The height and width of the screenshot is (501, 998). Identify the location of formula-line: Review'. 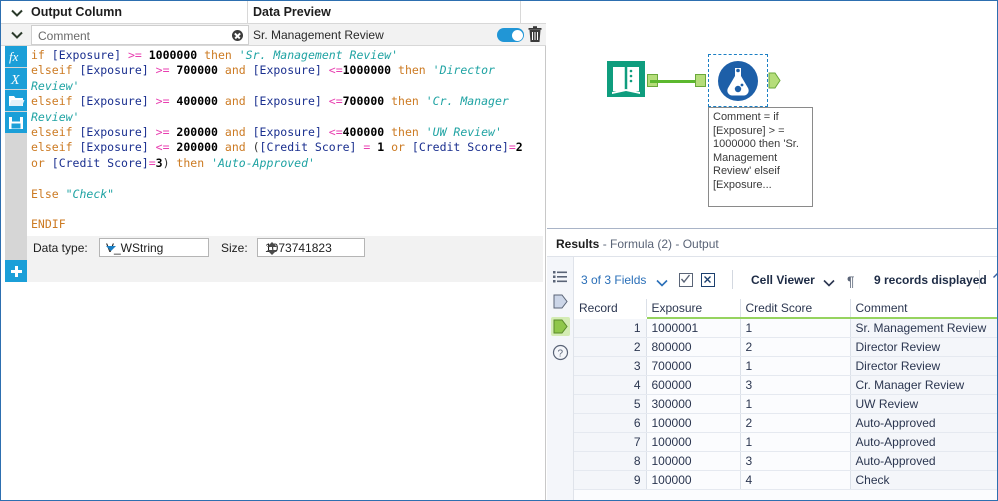
(55, 116).